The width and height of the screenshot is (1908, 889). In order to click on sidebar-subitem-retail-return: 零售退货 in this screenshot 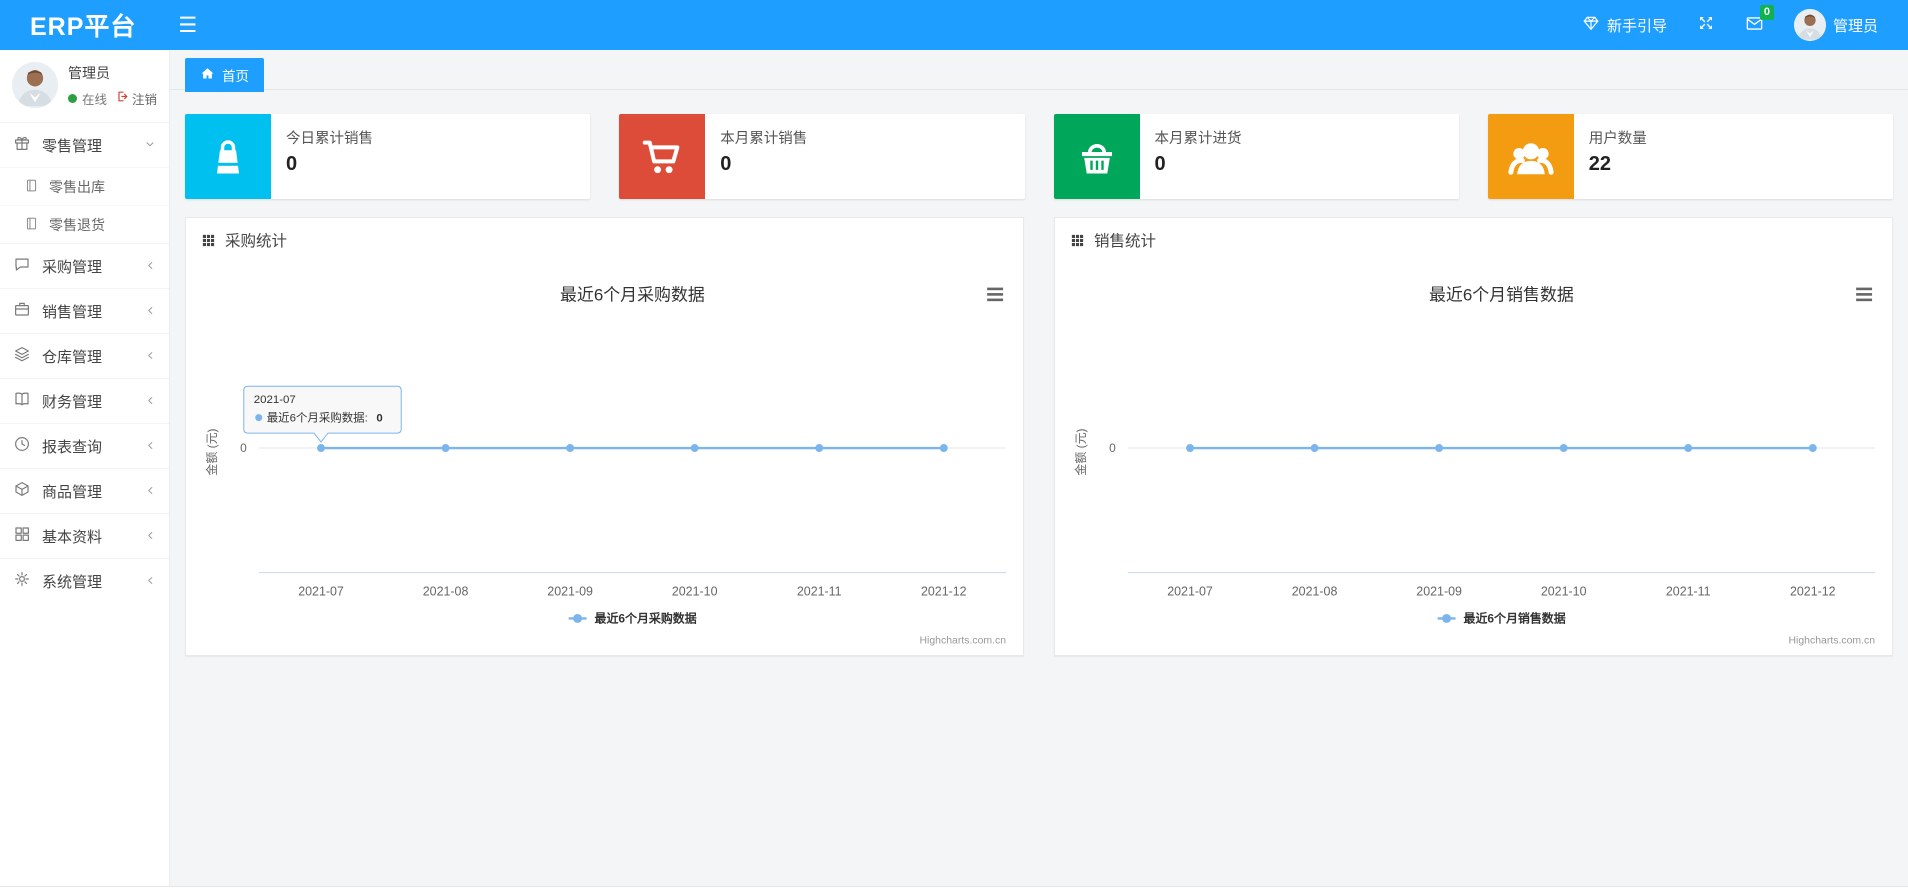, I will do `click(84, 224)`.